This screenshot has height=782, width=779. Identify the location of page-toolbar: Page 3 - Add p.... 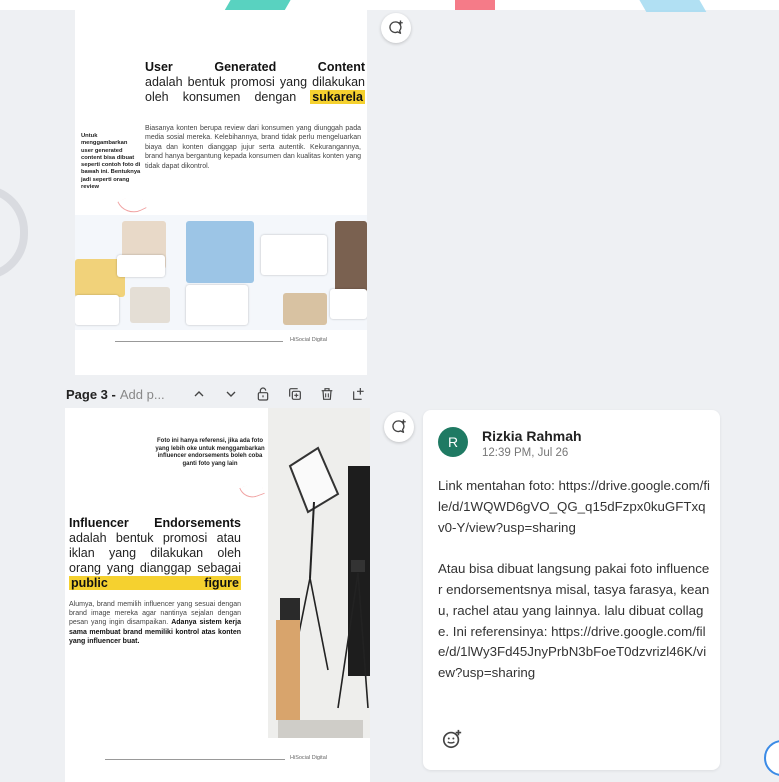
(218, 394).